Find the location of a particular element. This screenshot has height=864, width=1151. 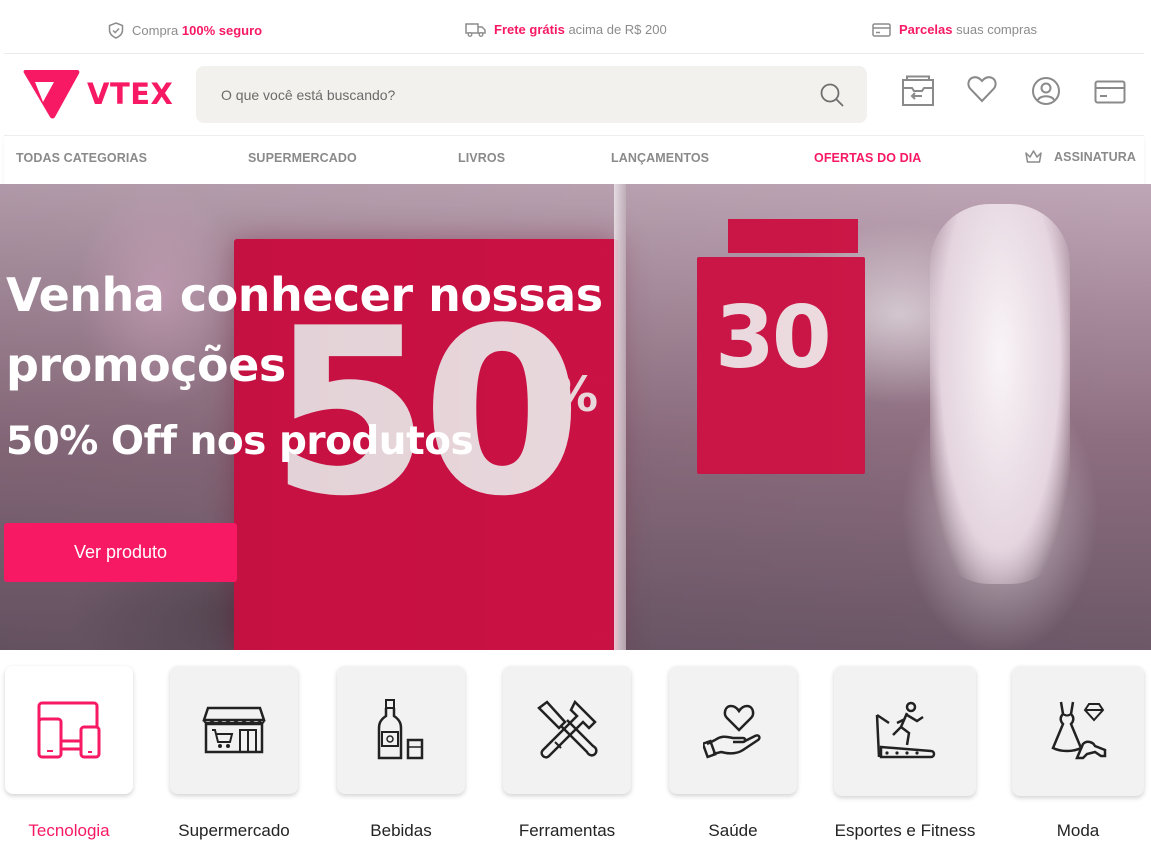

category-bebidas: Bebidas is located at coordinates (401, 753).